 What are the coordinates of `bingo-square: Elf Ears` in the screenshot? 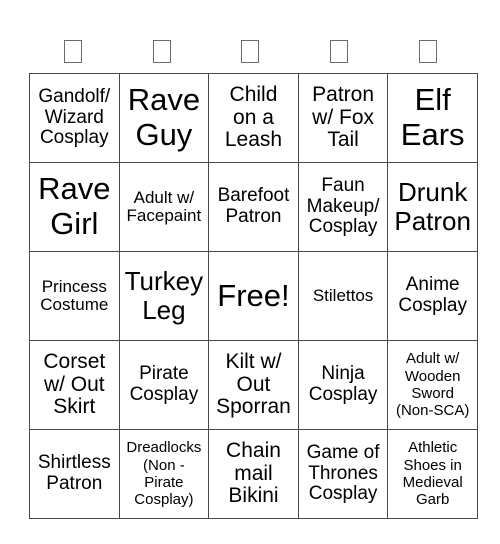 It's located at (432, 118).